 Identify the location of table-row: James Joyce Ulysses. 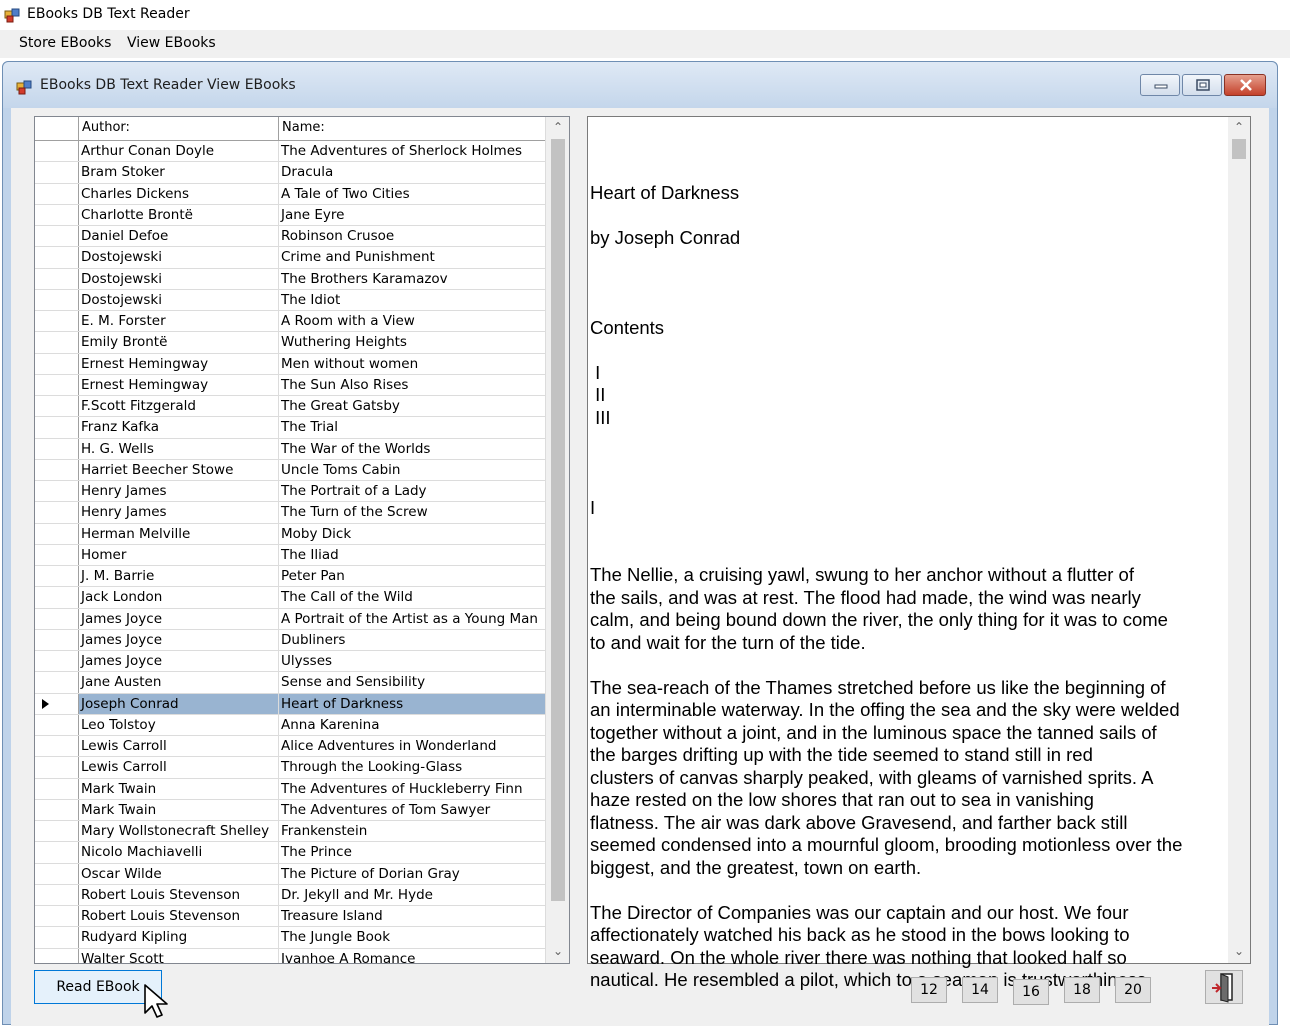
(290, 662).